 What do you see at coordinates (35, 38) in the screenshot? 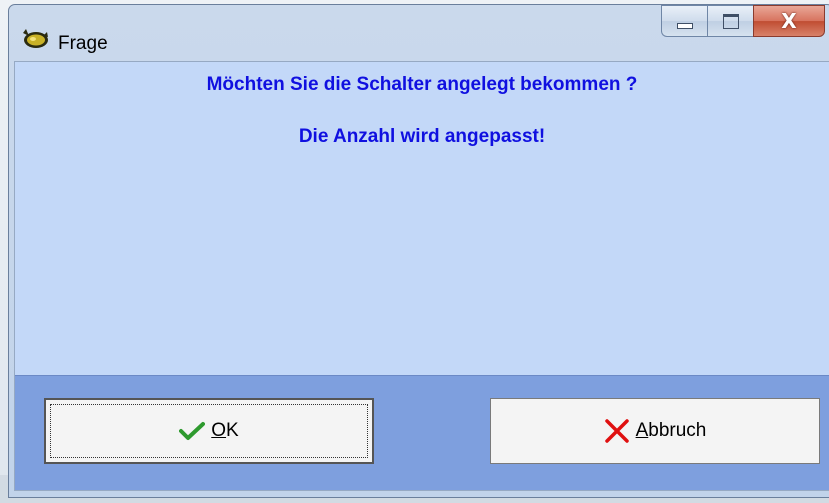
I see `cat-app-icon` at bounding box center [35, 38].